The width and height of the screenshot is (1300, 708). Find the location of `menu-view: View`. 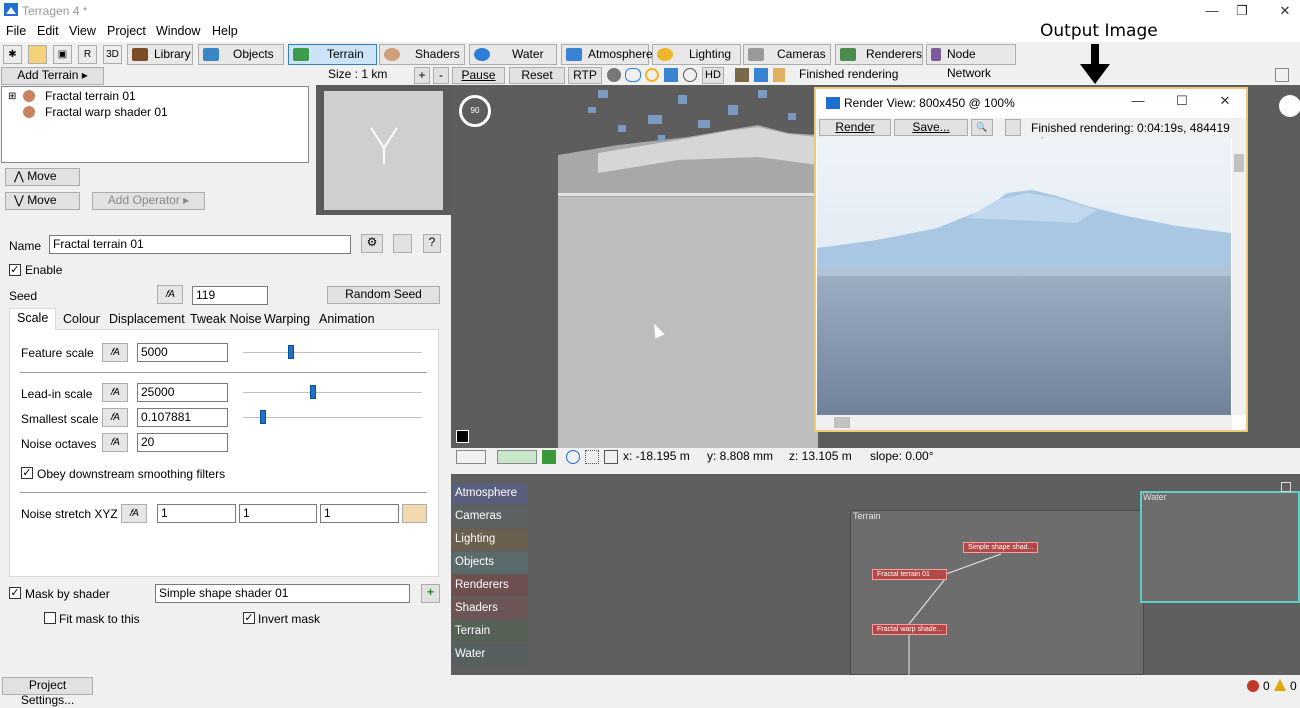

menu-view: View is located at coordinates (82, 31).